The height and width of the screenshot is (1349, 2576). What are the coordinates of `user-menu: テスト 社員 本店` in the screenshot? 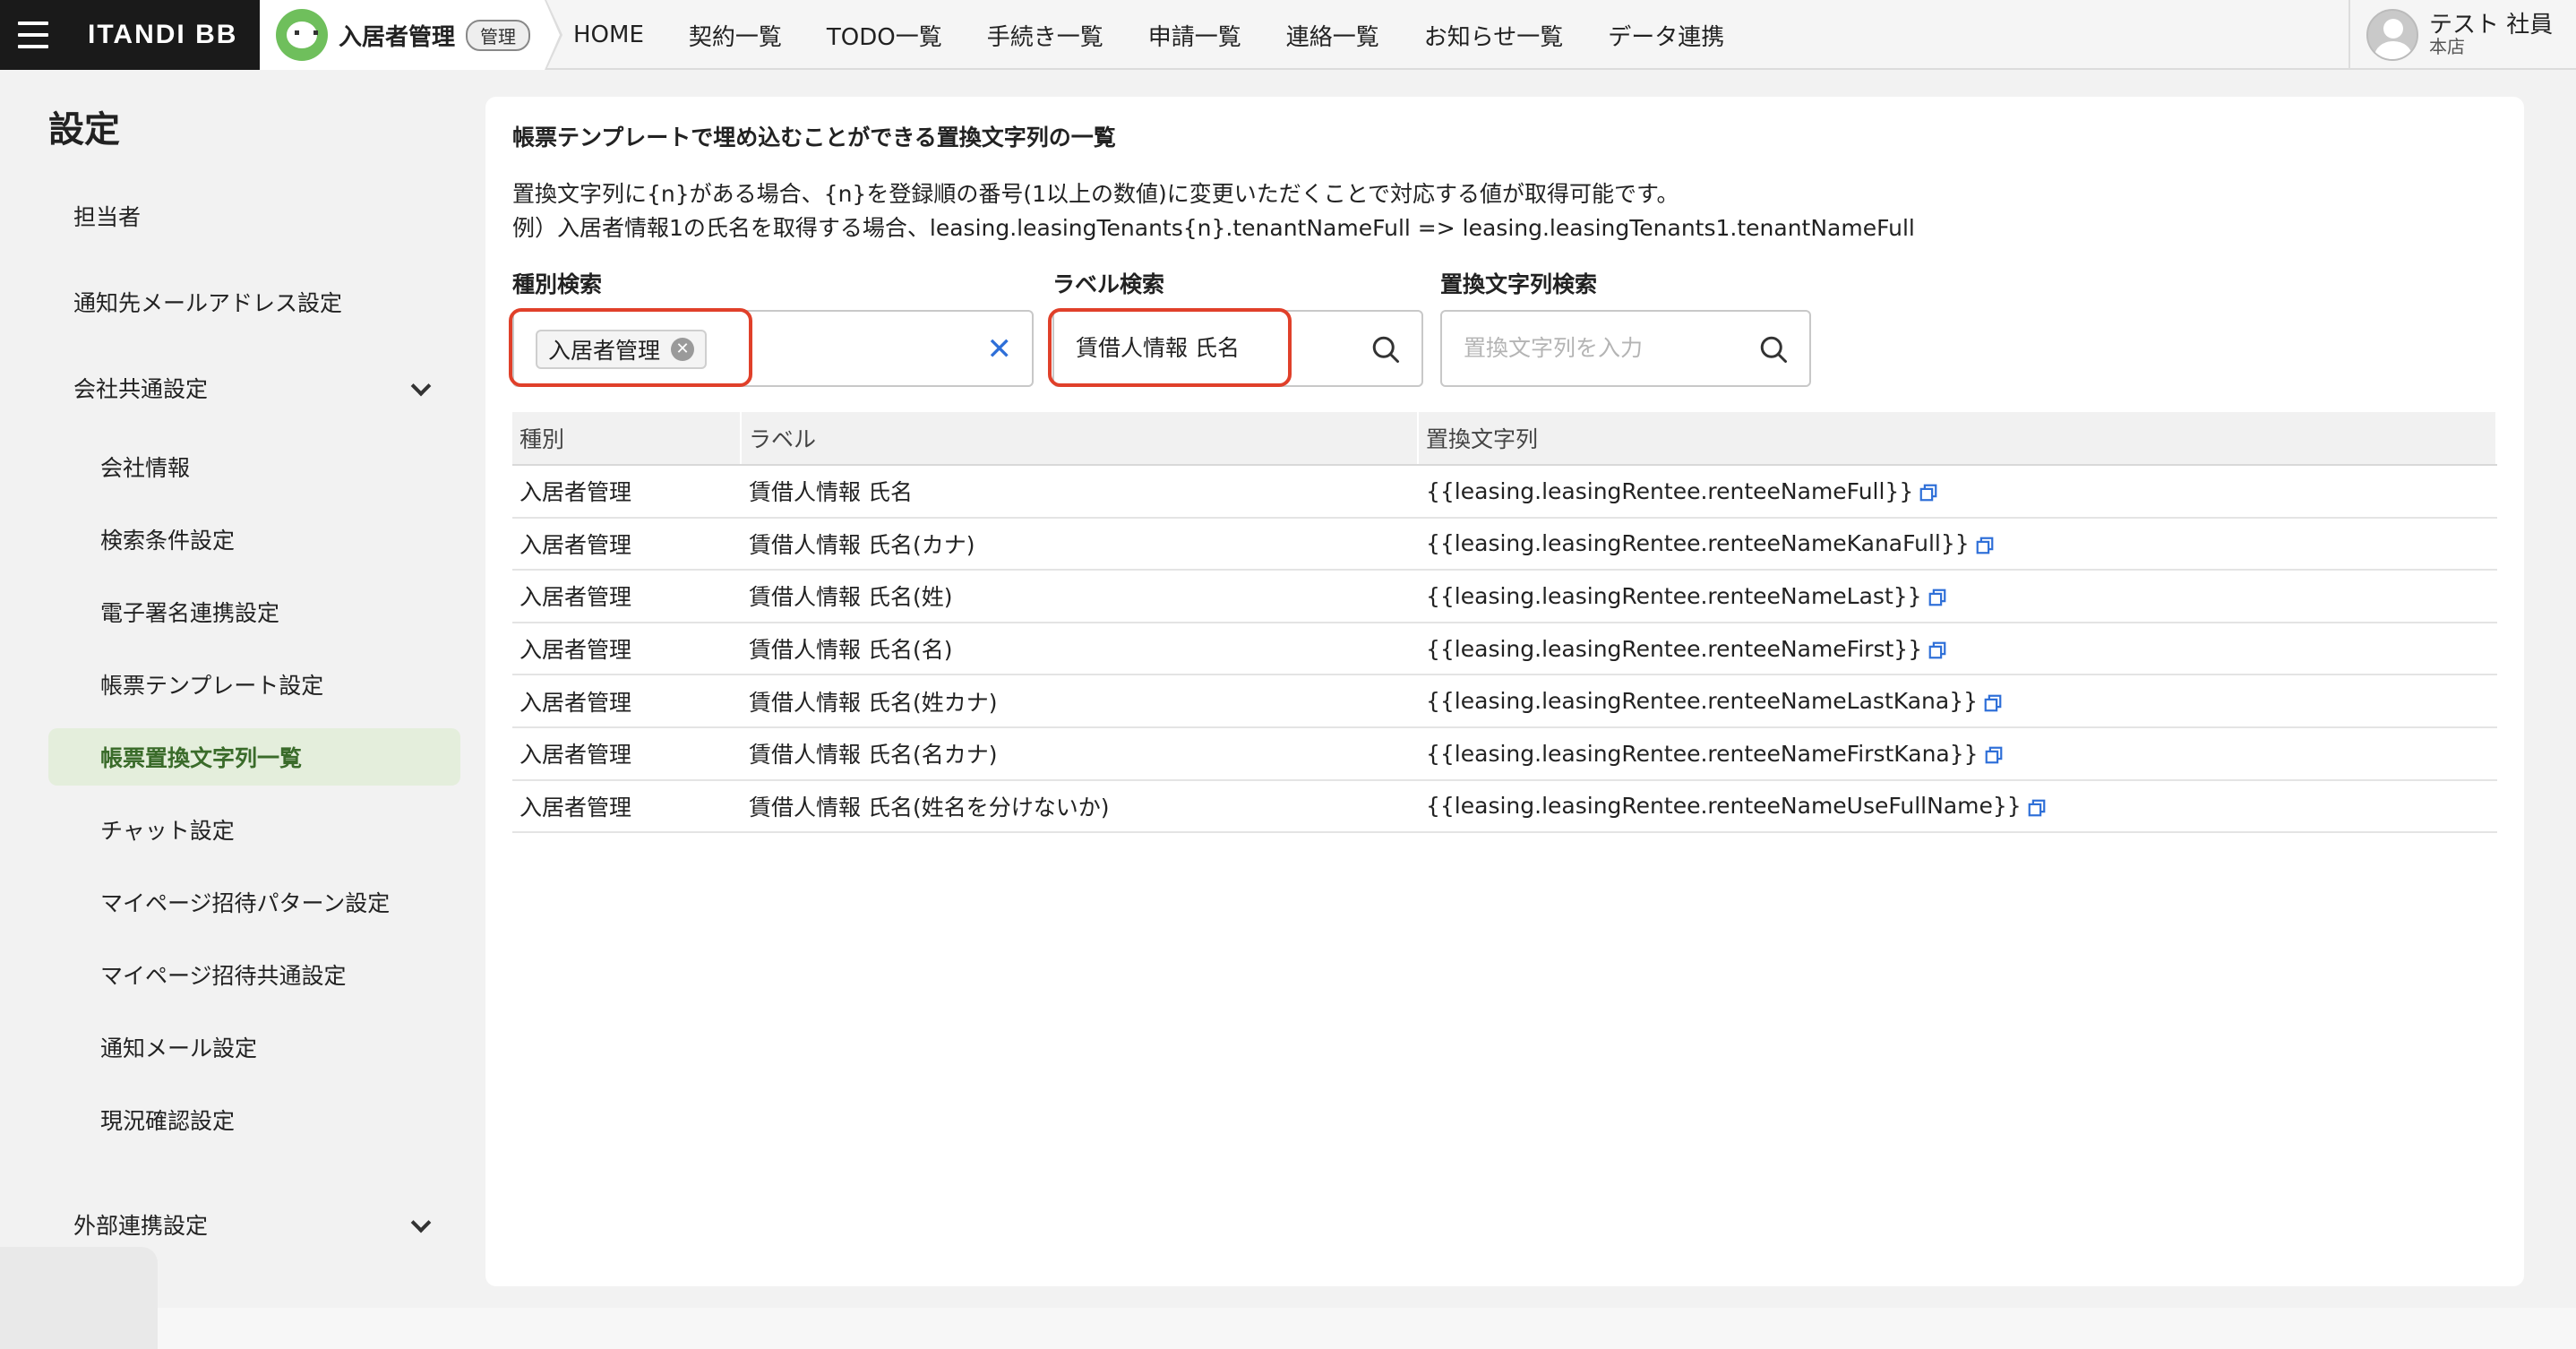 It's located at (2462, 35).